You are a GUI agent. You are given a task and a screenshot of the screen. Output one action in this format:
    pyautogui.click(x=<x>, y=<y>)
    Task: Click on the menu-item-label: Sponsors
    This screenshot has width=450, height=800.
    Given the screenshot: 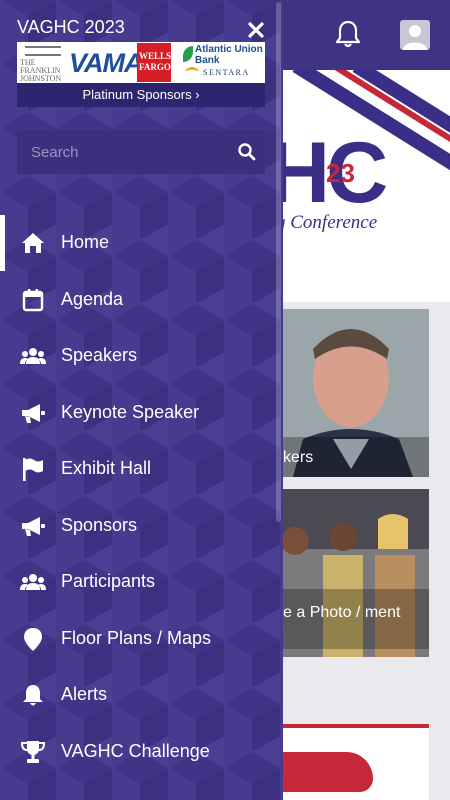 What is the action you would take?
    pyautogui.click(x=99, y=524)
    